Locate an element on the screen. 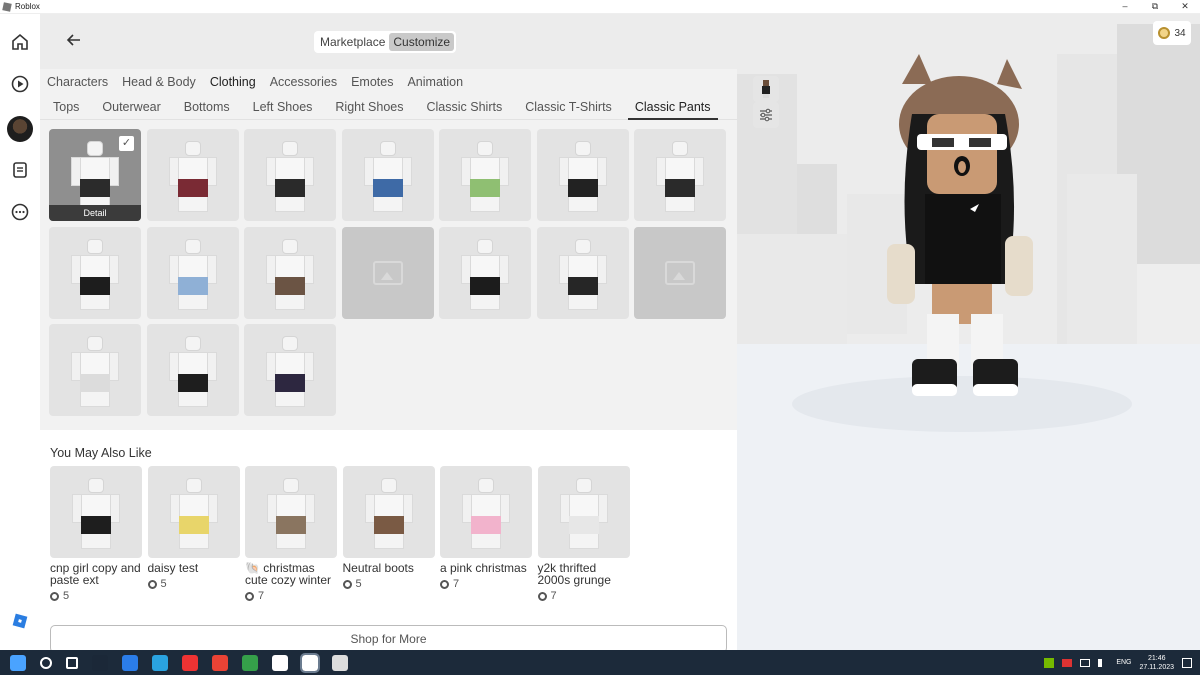 This screenshot has height=675, width=1200. recommendation-card: Neutral boots 5 is located at coordinates (389, 528).